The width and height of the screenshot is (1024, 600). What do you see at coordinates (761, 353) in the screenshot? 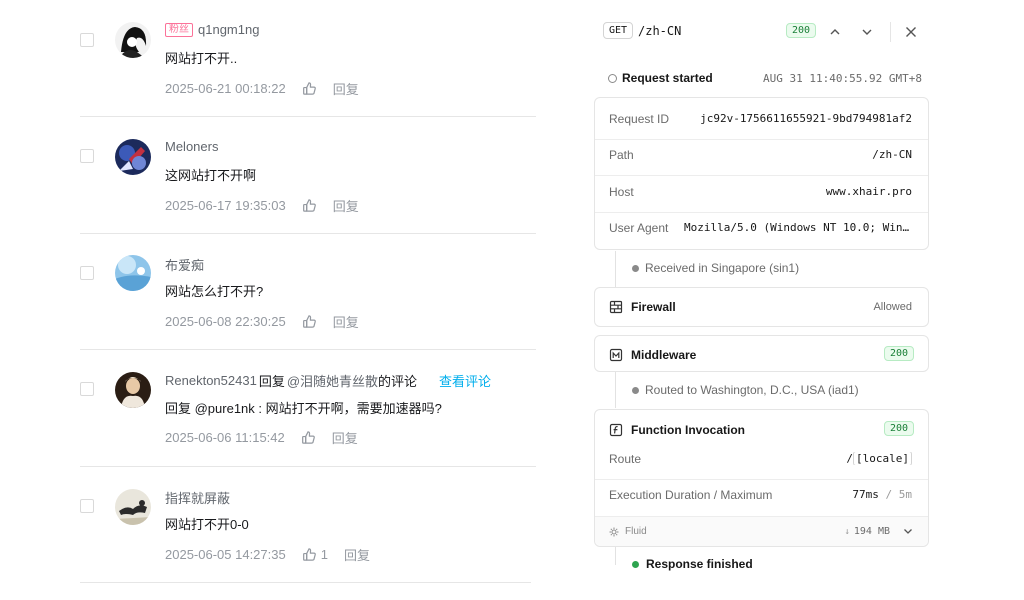
I see `middleware-card: Middleware 200` at bounding box center [761, 353].